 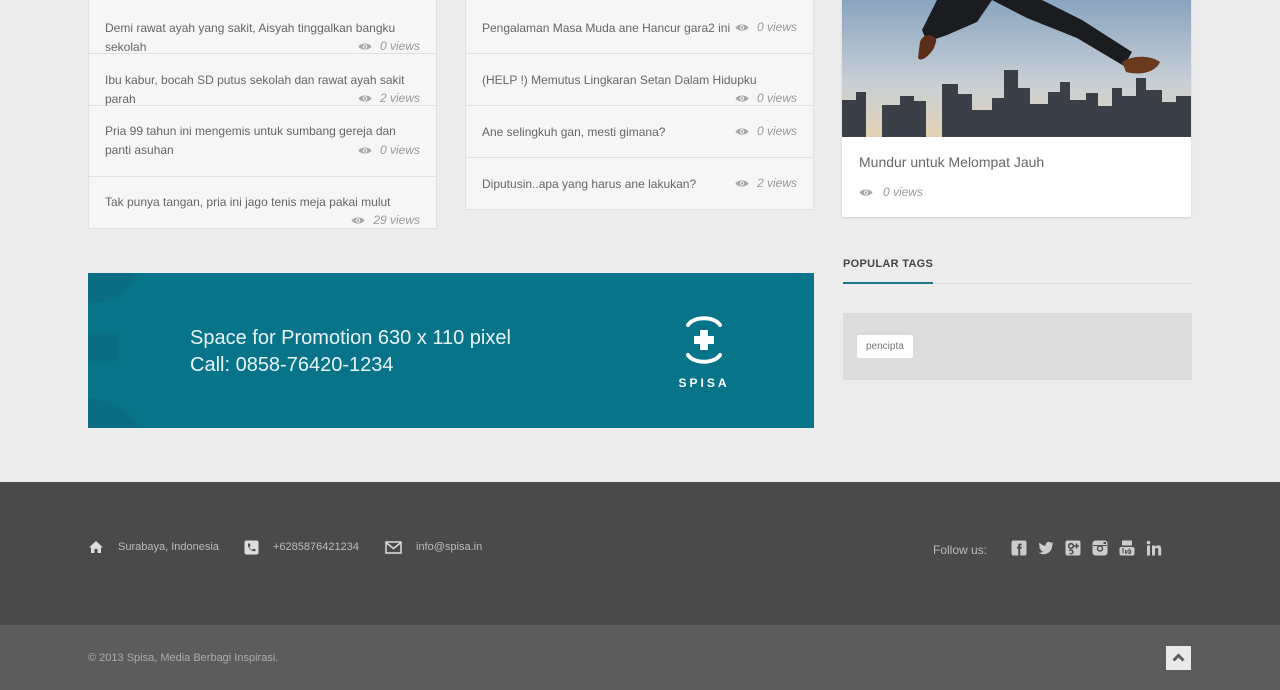 I want to click on instagram-icon, so click(x=1100, y=548).